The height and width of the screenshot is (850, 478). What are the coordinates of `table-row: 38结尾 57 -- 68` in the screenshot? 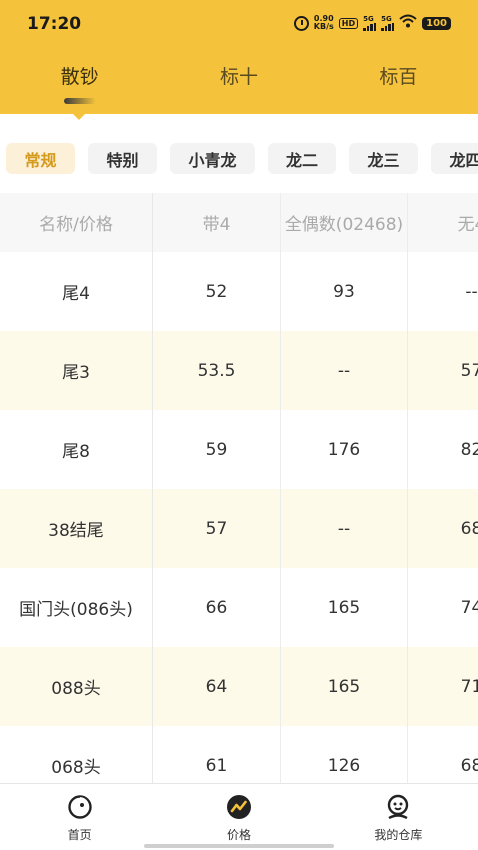 It's located at (239, 528).